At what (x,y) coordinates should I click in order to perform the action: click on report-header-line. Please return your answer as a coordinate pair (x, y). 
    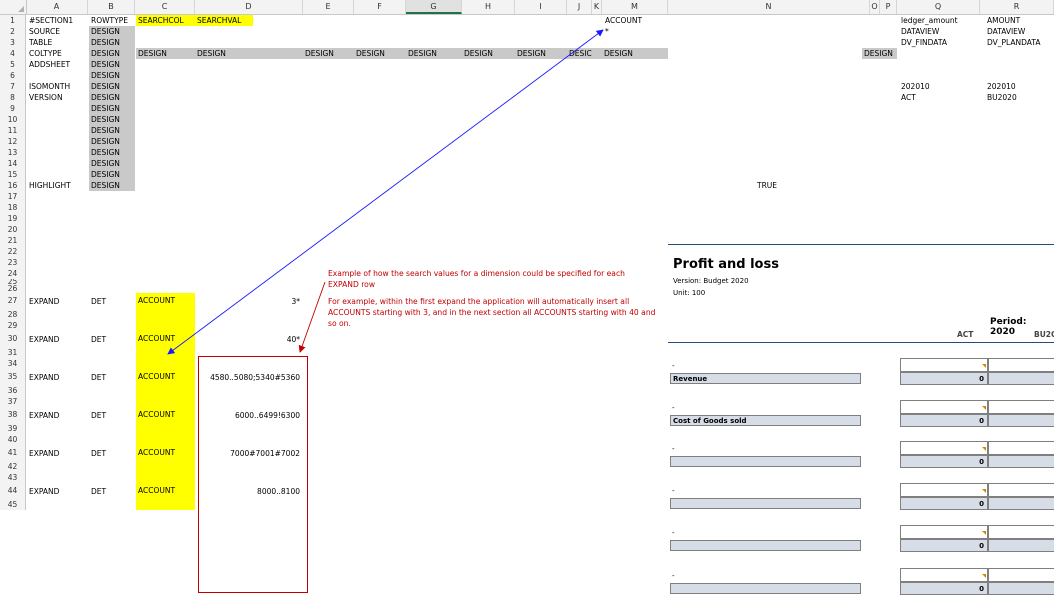
    Looking at the image, I should click on (861, 342).